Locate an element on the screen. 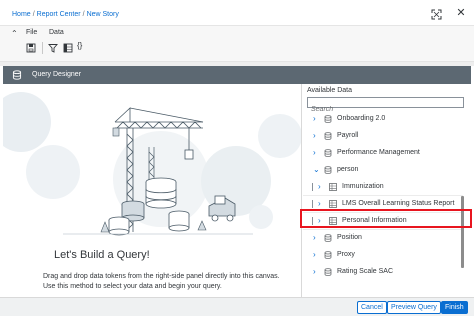 The height and width of the screenshot is (316, 474). breadcrumb-bar: Home / Report Center / New Story ✕ is located at coordinates (237, 13).